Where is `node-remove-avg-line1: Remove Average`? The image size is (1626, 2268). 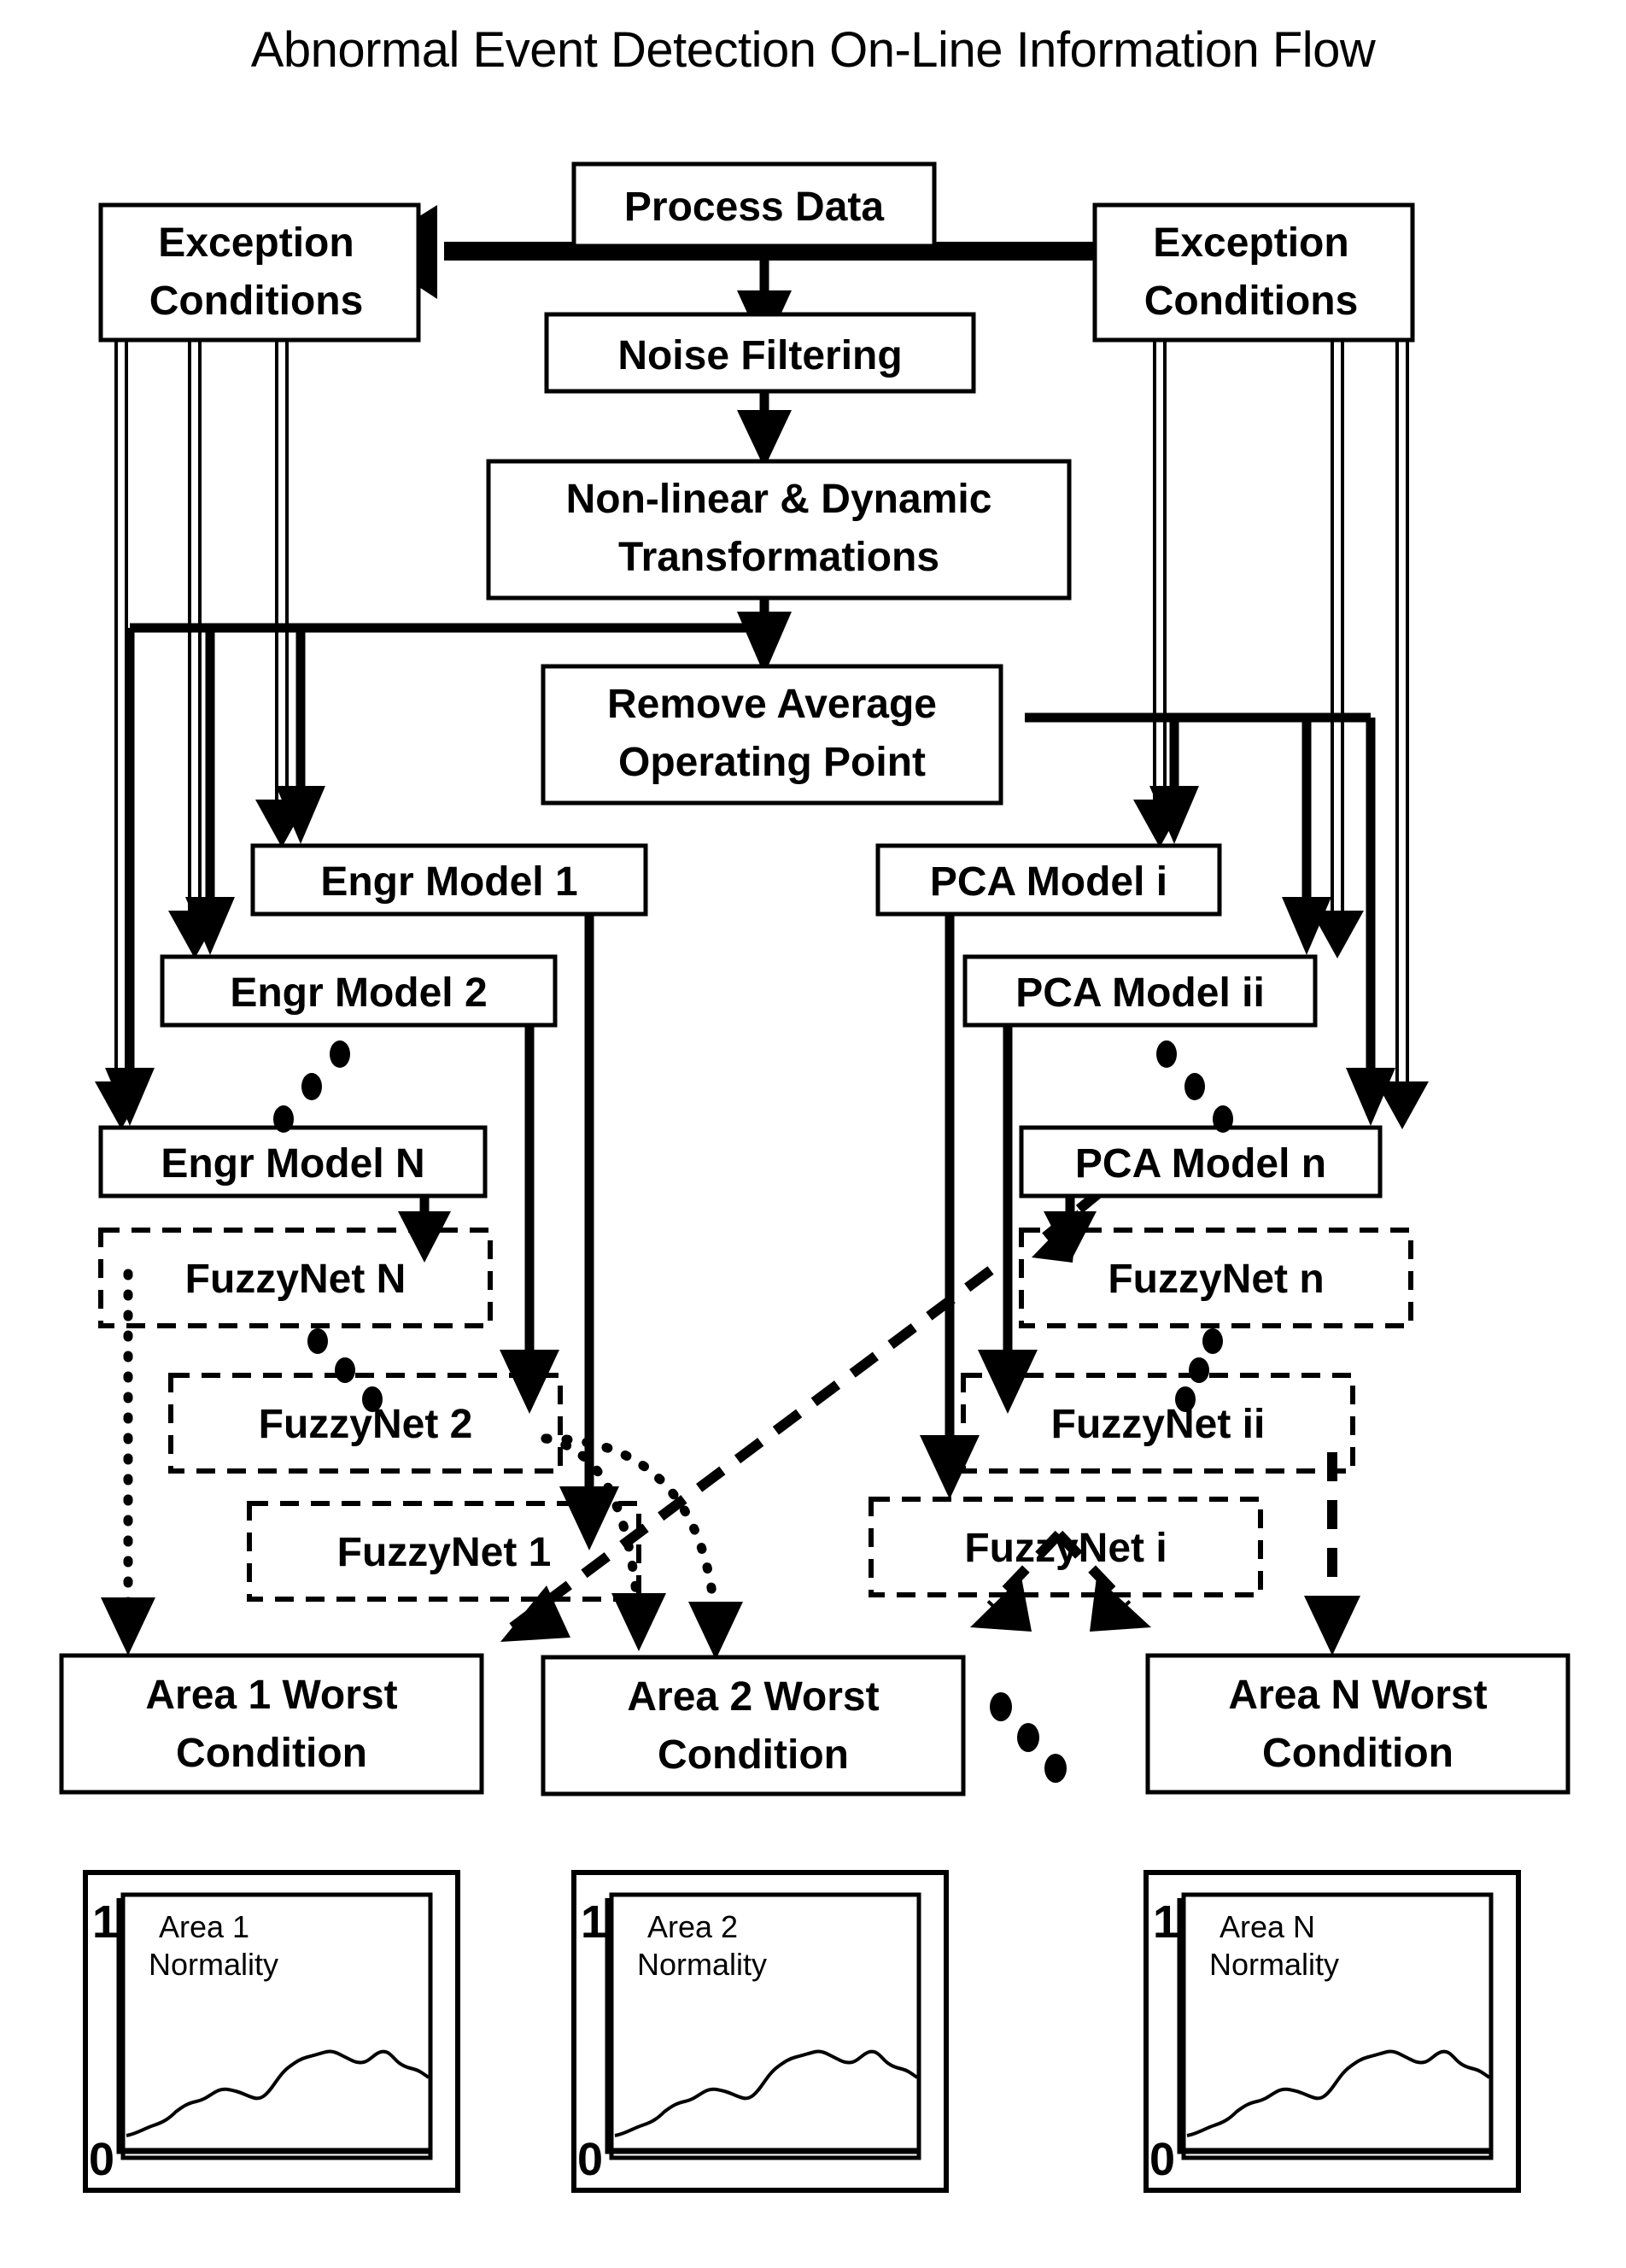 node-remove-avg-line1: Remove Average is located at coordinates (772, 704).